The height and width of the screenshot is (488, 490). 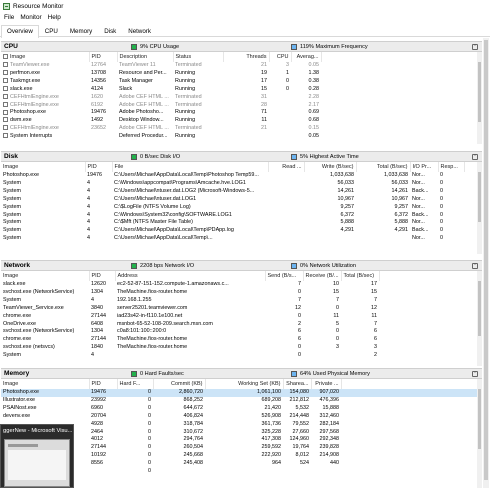 What do you see at coordinates (179, 384) in the screenshot?
I see `col-commit: Commit (KB)` at bounding box center [179, 384].